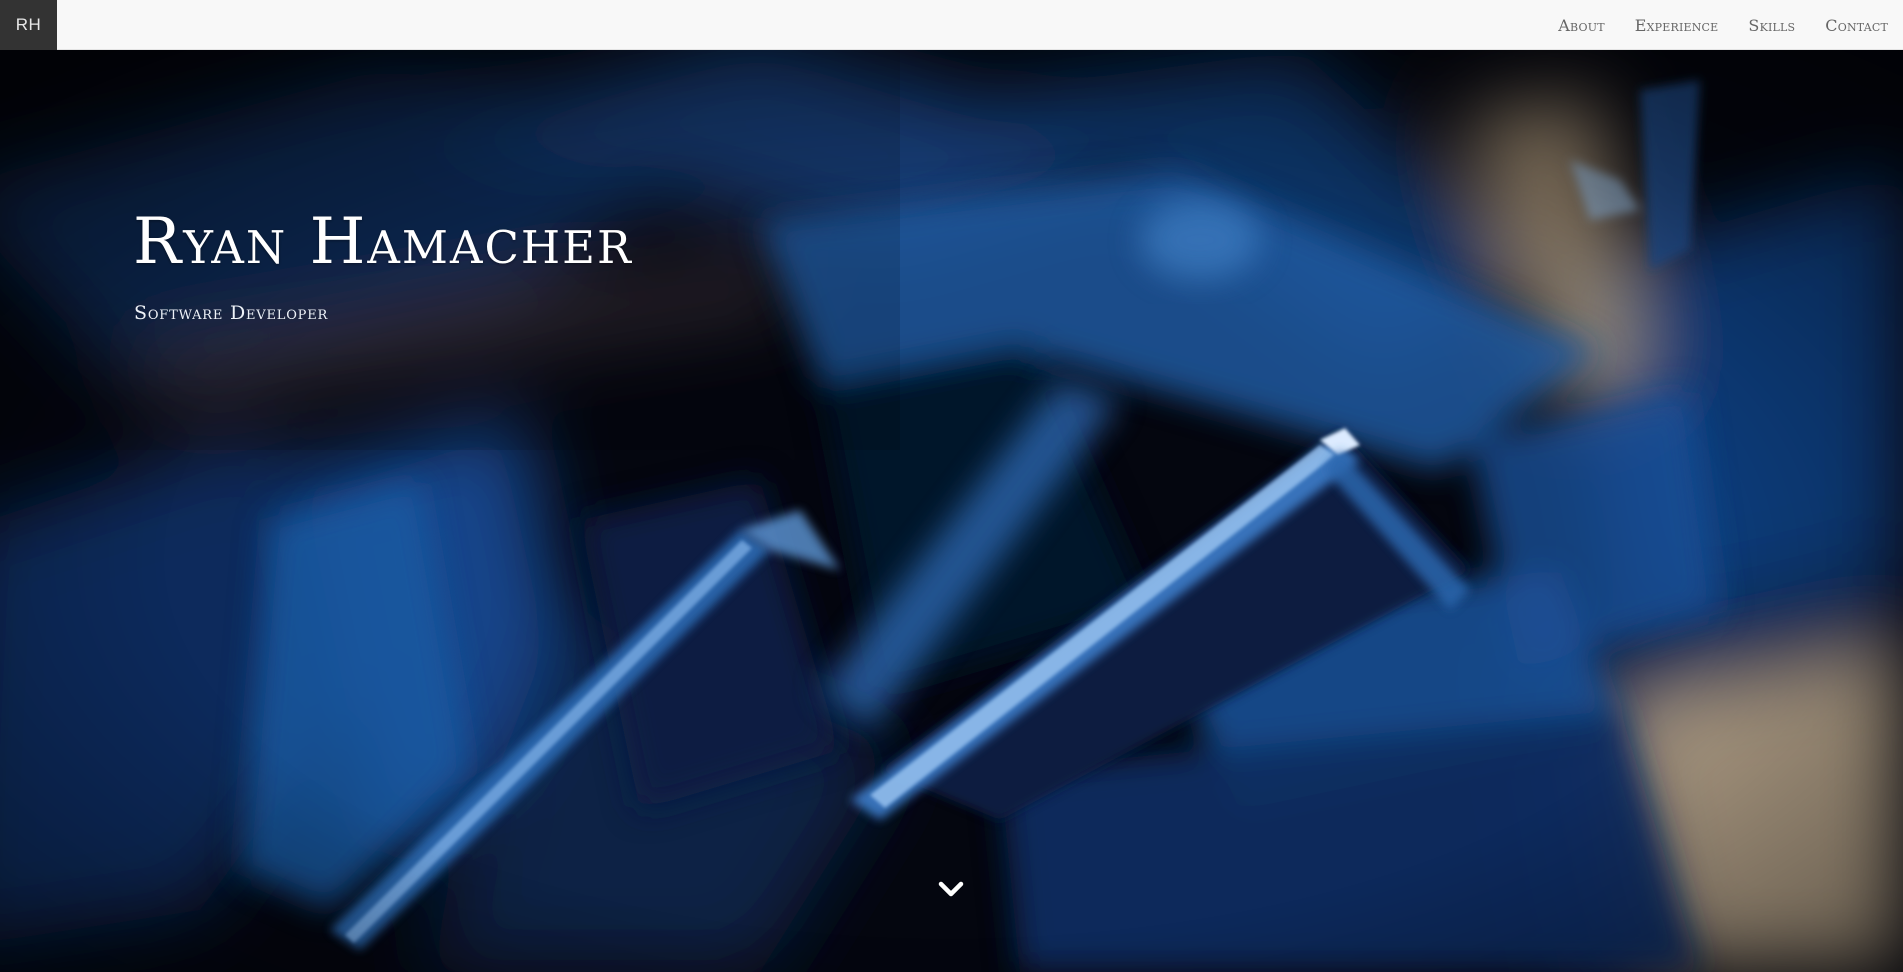 This screenshot has height=972, width=1903. Describe the element at coordinates (951, 25) in the screenshot. I see `top-navbar: RH About Experience Skills Contact` at that location.